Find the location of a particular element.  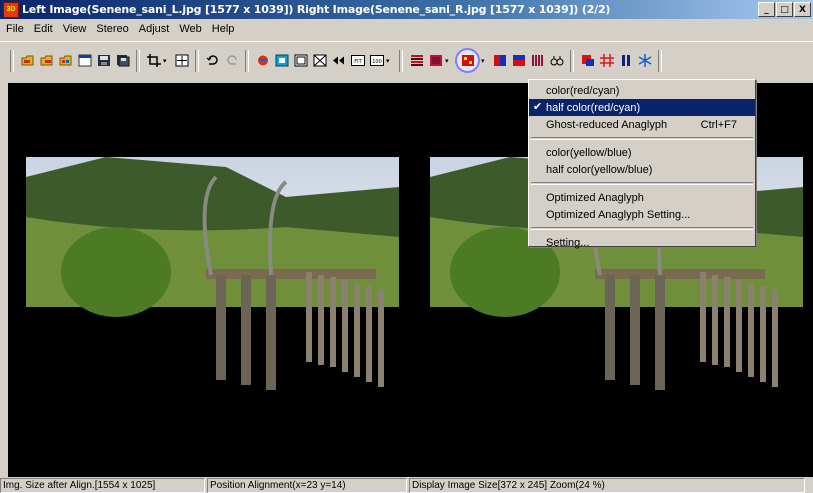

auto-align-icon is located at coordinates (262, 60).